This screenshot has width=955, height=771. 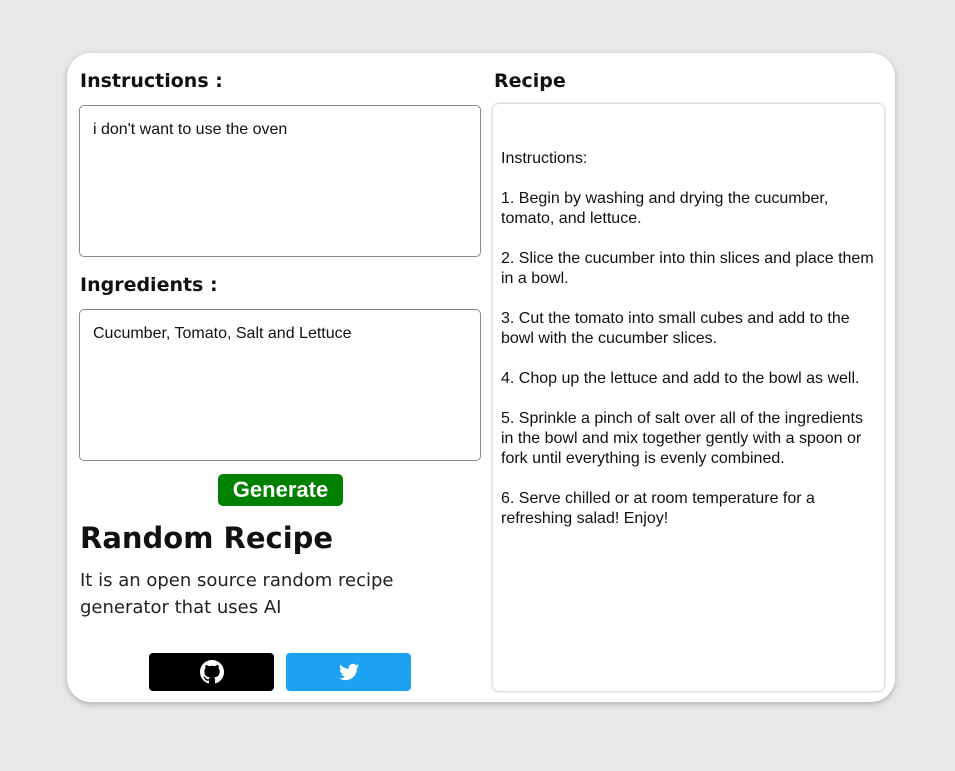 I want to click on ingredients-label: Ingredients :, so click(x=149, y=285).